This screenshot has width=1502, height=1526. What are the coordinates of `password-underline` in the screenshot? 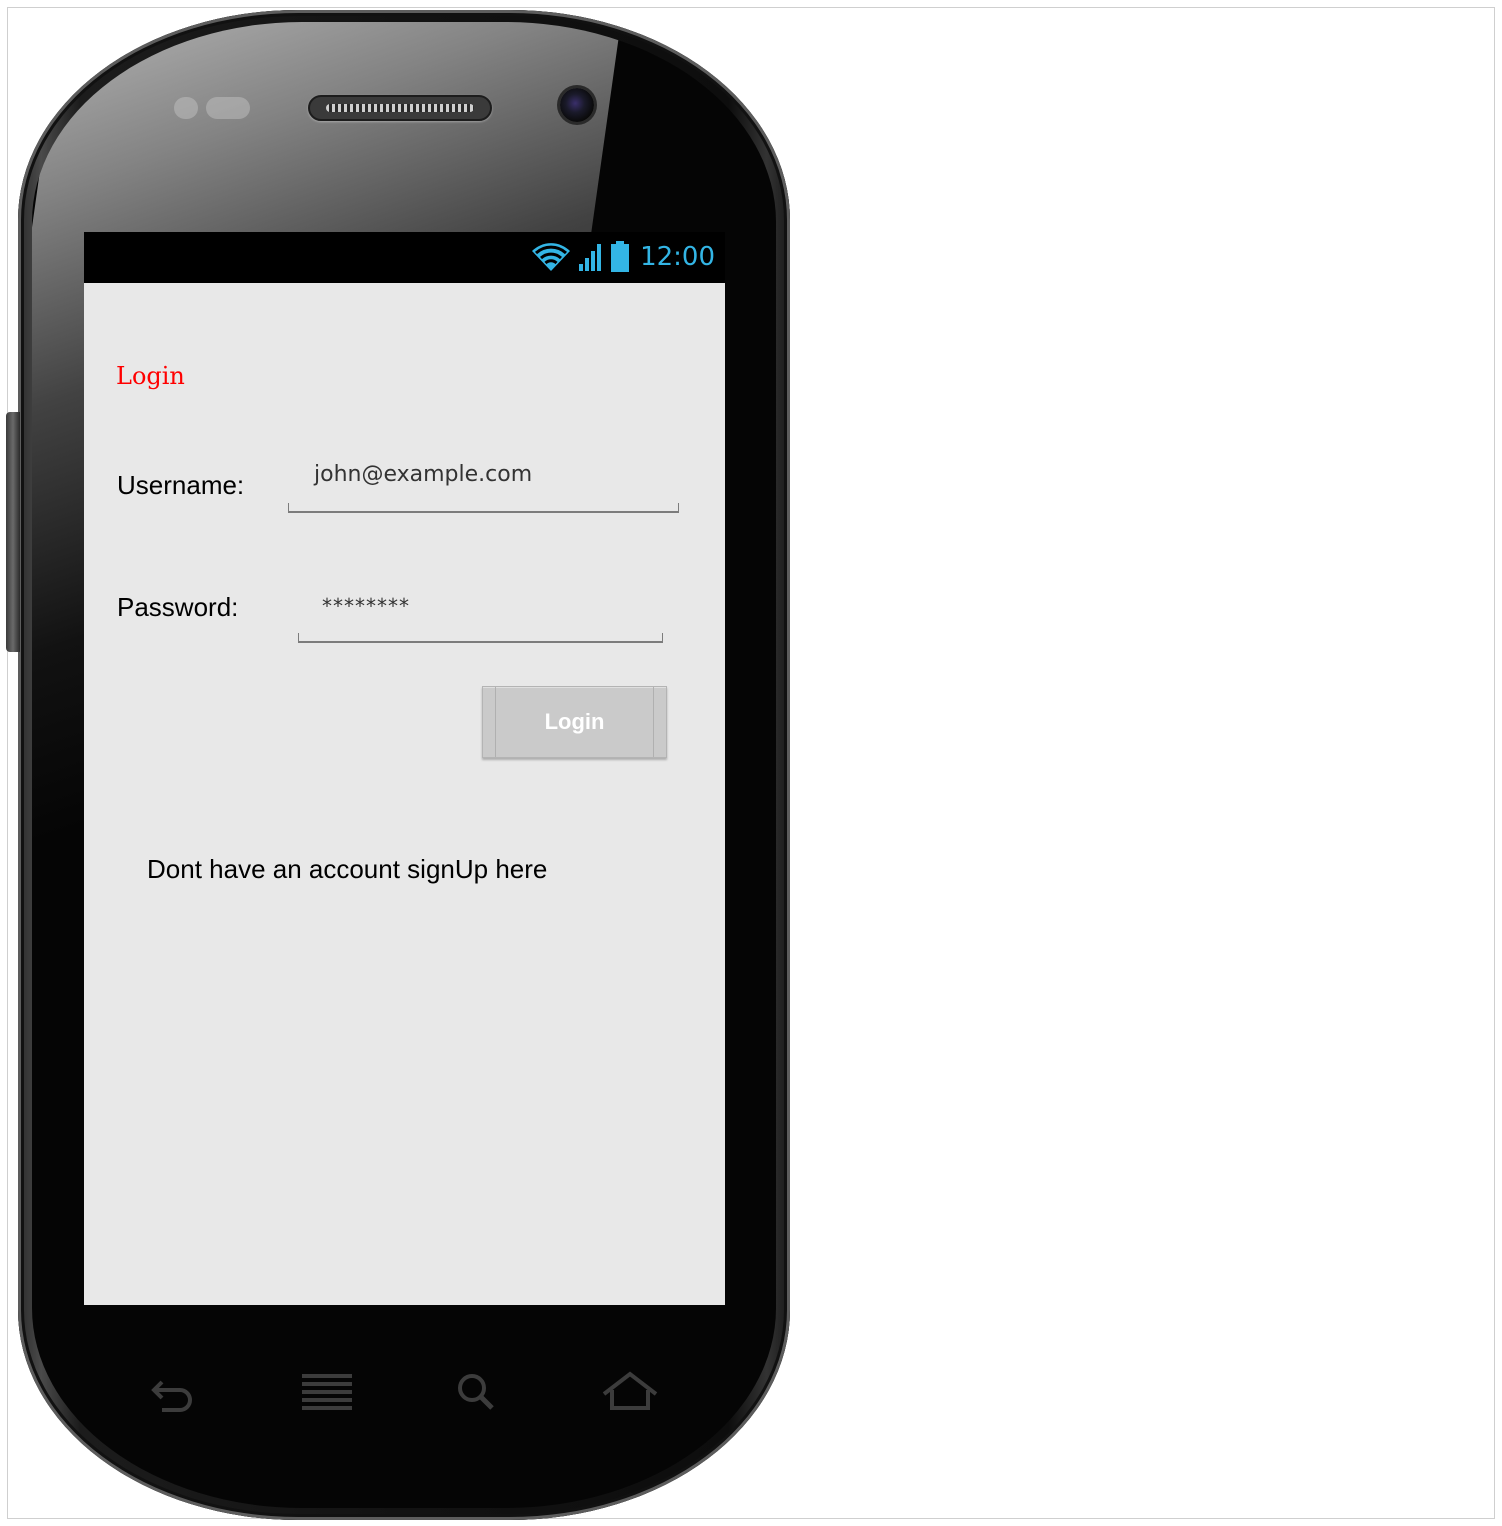 It's located at (480, 638).